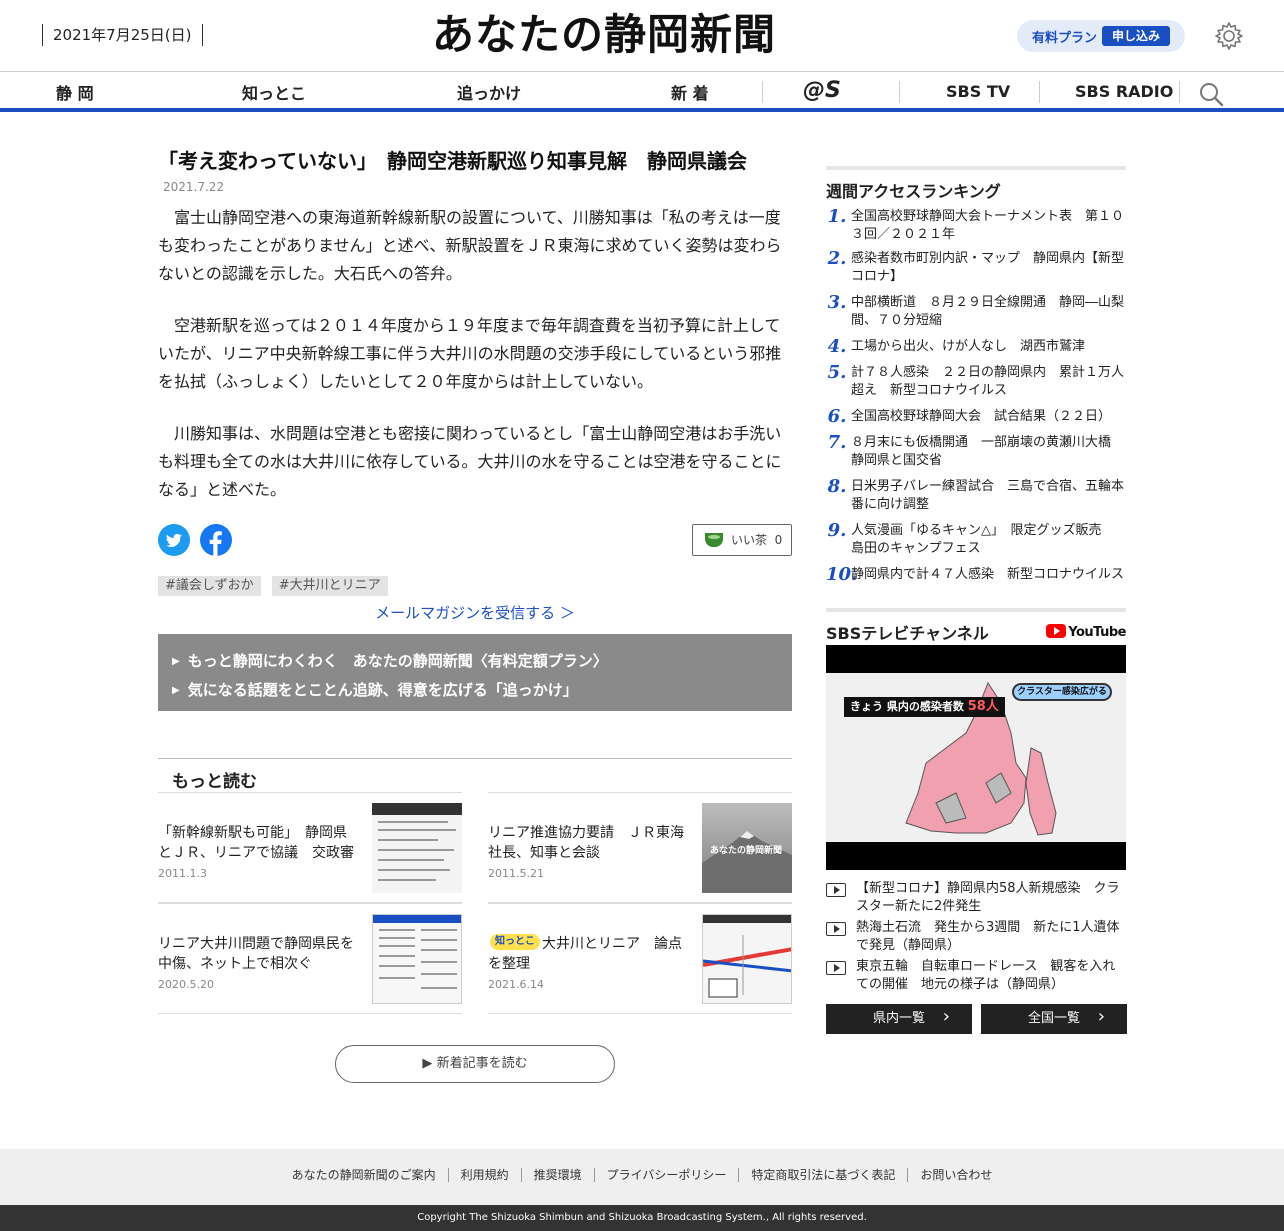 The height and width of the screenshot is (1231, 1284). I want to click on search-icon, so click(1211, 94).